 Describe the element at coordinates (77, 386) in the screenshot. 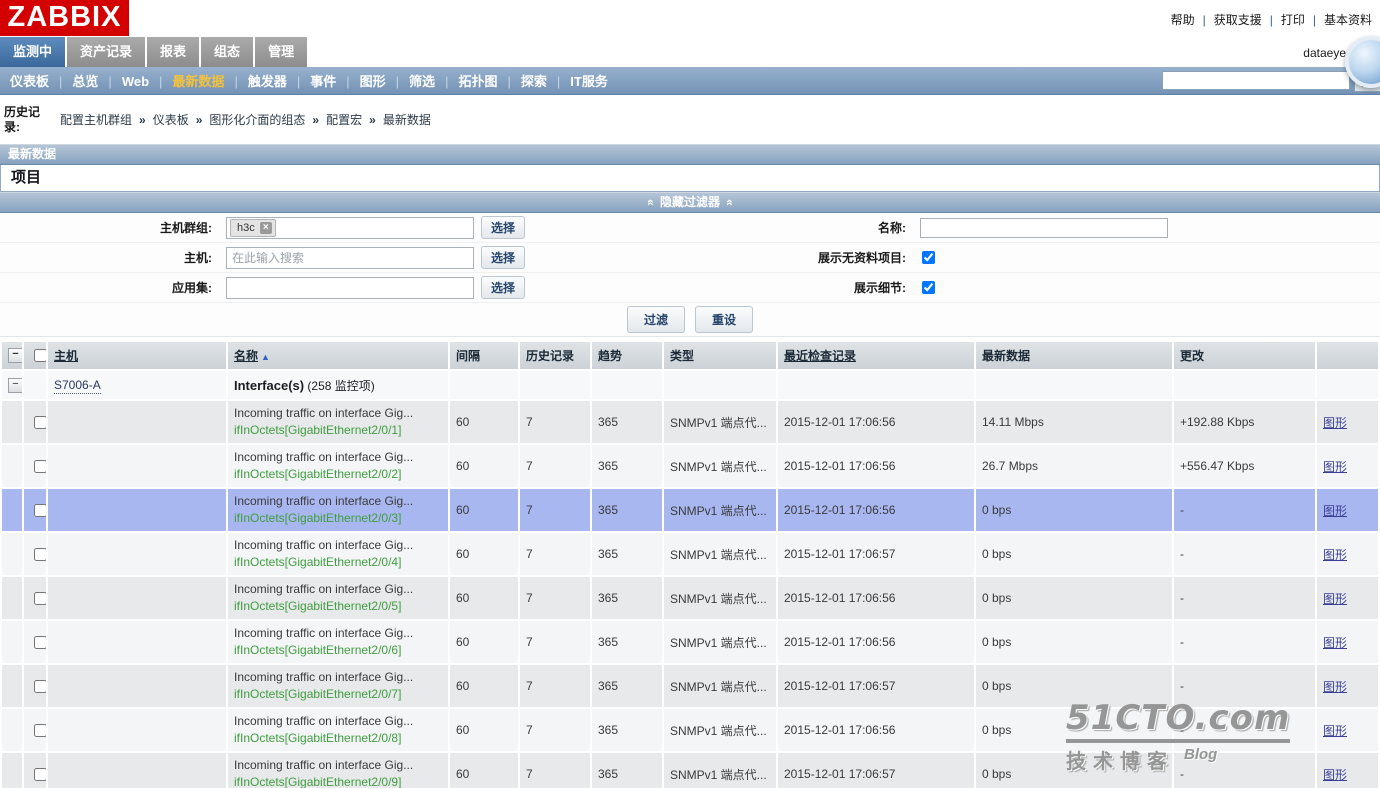

I see `host-link: S7006-A` at that location.